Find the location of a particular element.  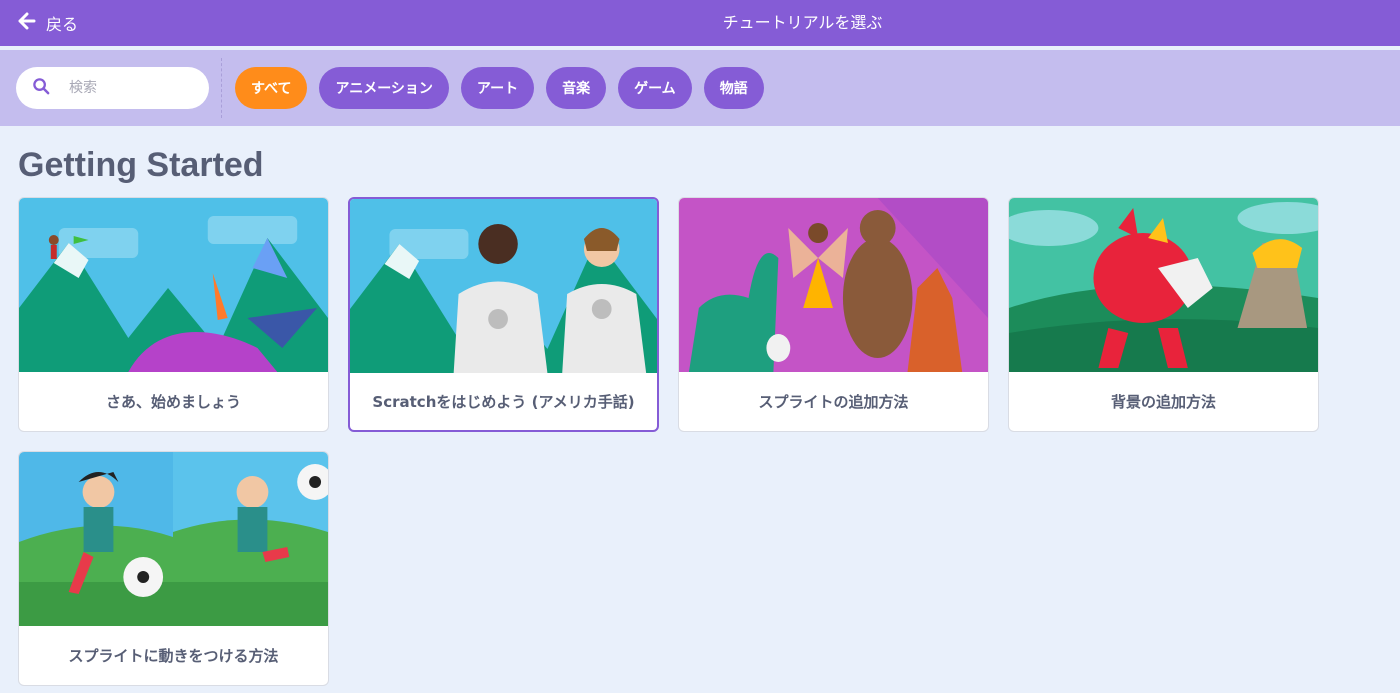

tutorial-card-animate-sprite: スプライトに動きをつける方法 is located at coordinates (173, 568).